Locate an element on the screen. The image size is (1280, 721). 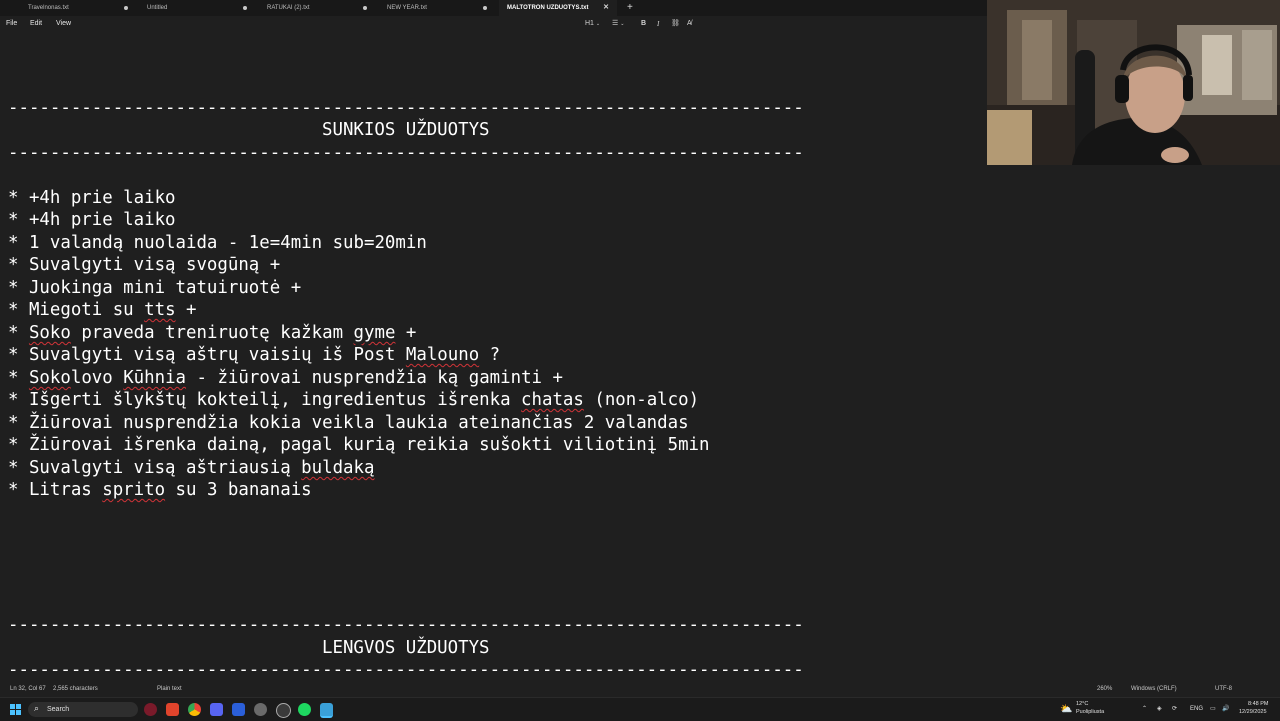
weather-desc: Puolipliusta is located at coordinates (1090, 712).